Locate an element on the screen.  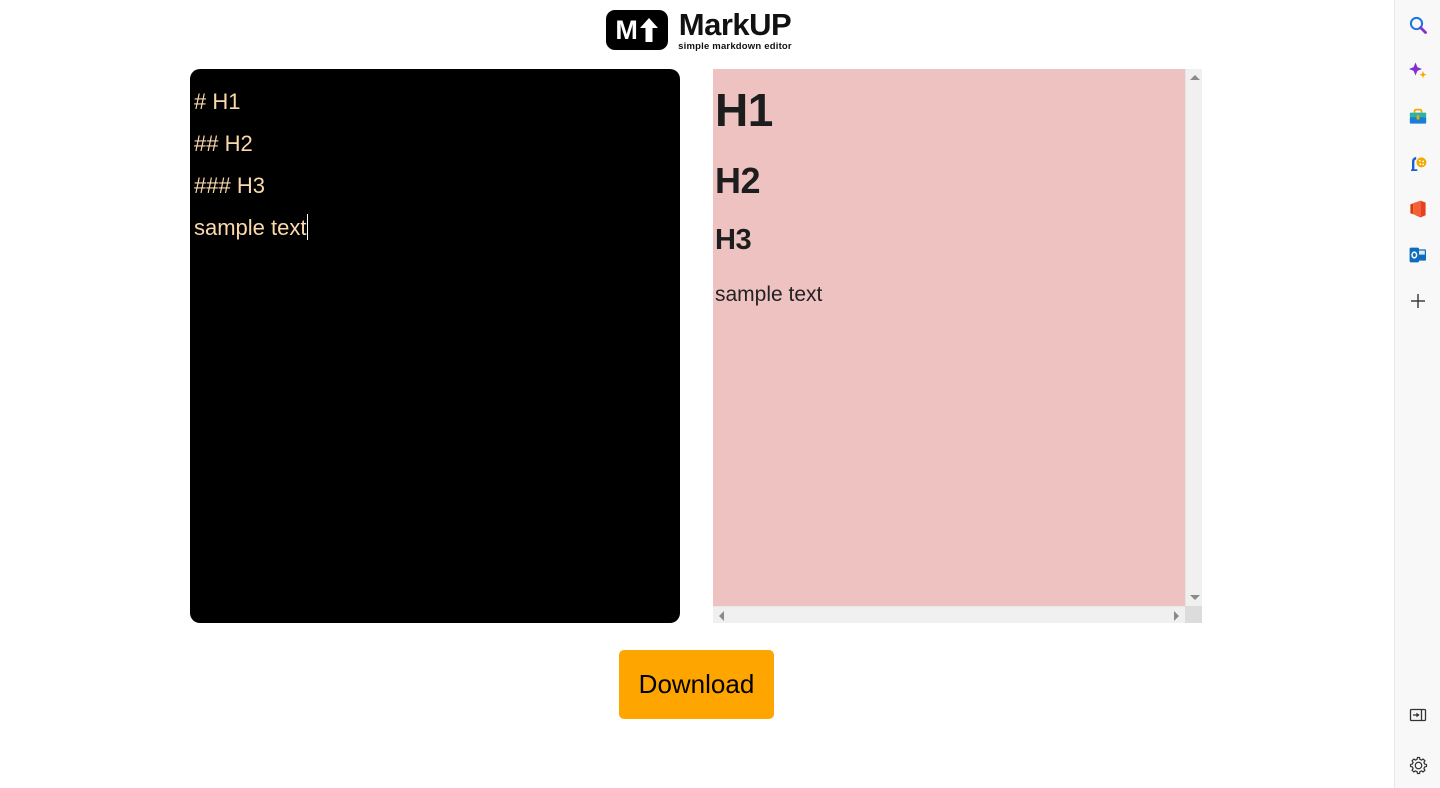
settings-button is located at coordinates (1418, 765).